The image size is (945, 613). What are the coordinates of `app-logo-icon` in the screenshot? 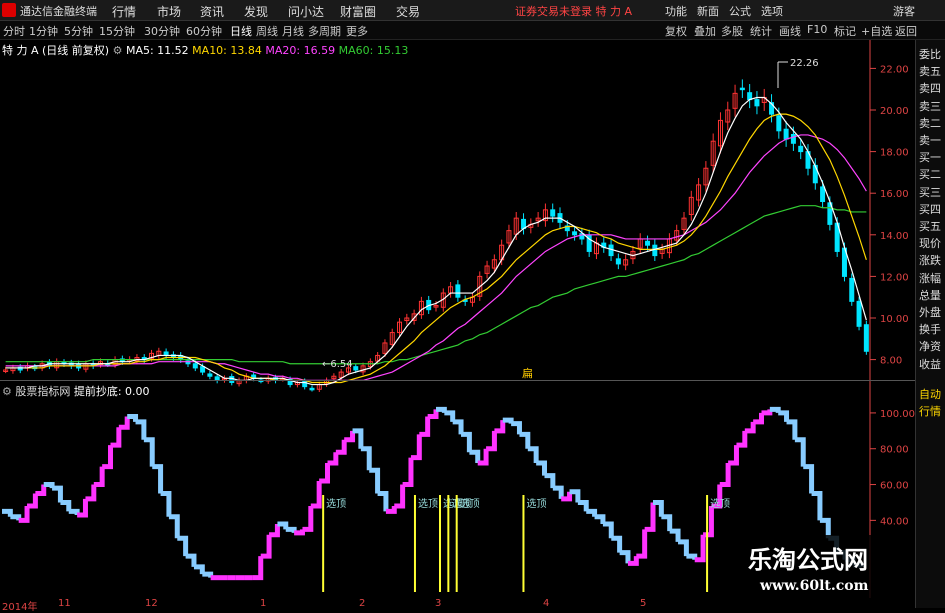 It's located at (9, 10).